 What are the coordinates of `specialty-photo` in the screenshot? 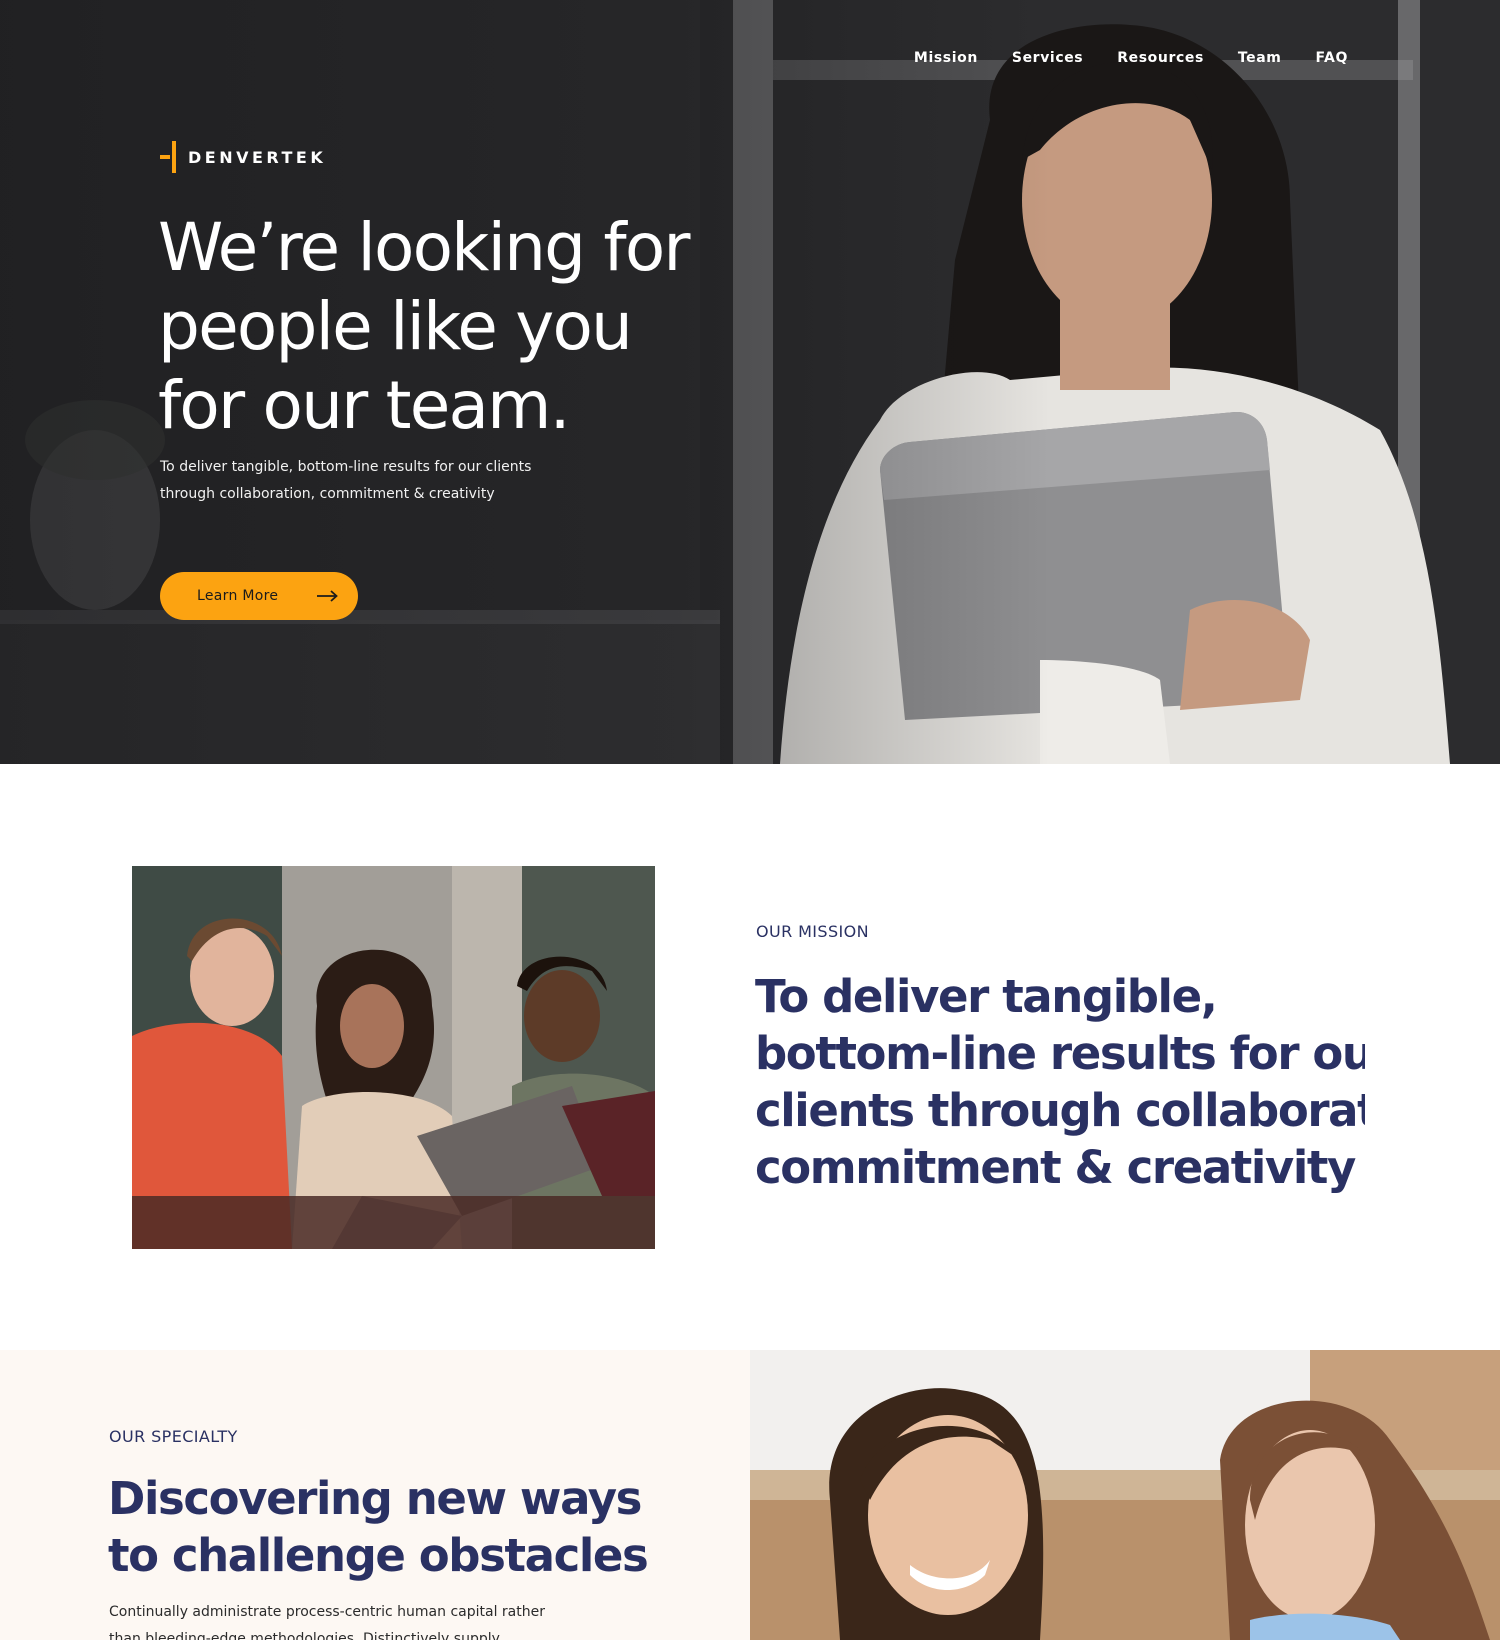 It's located at (1125, 1495).